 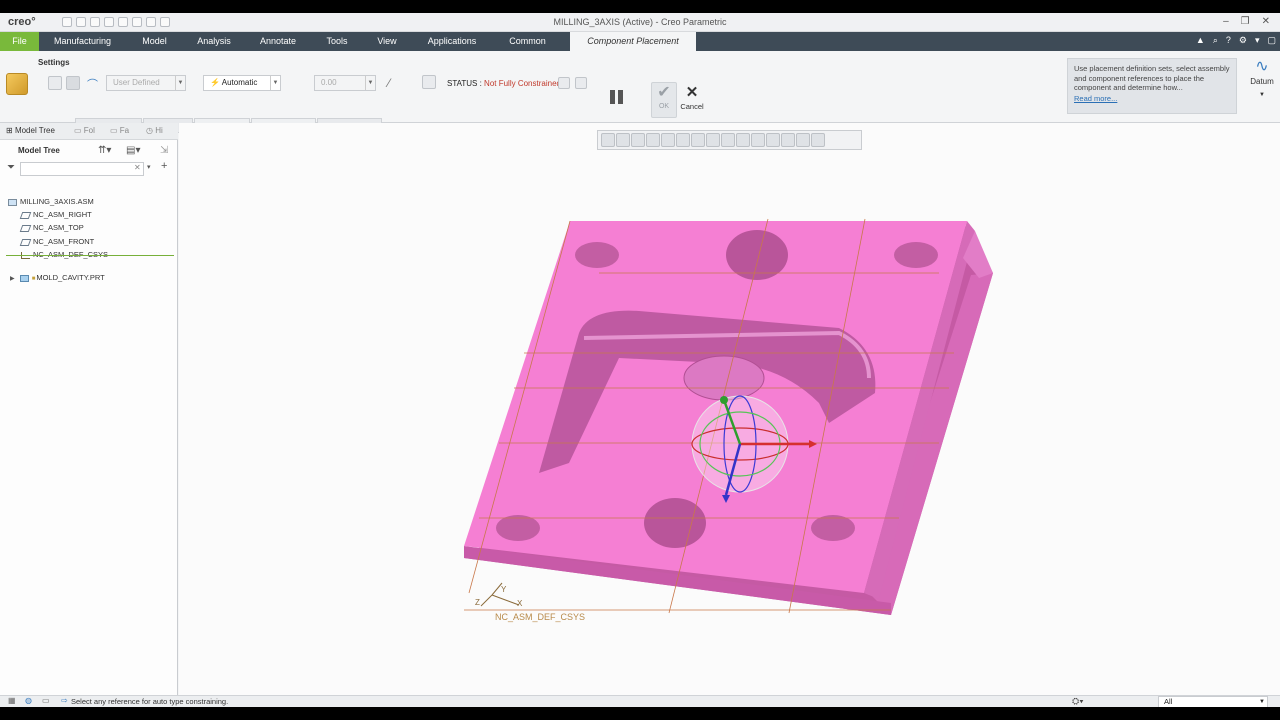 I want to click on selection-filter-select: All ▼, so click(x=1213, y=701).